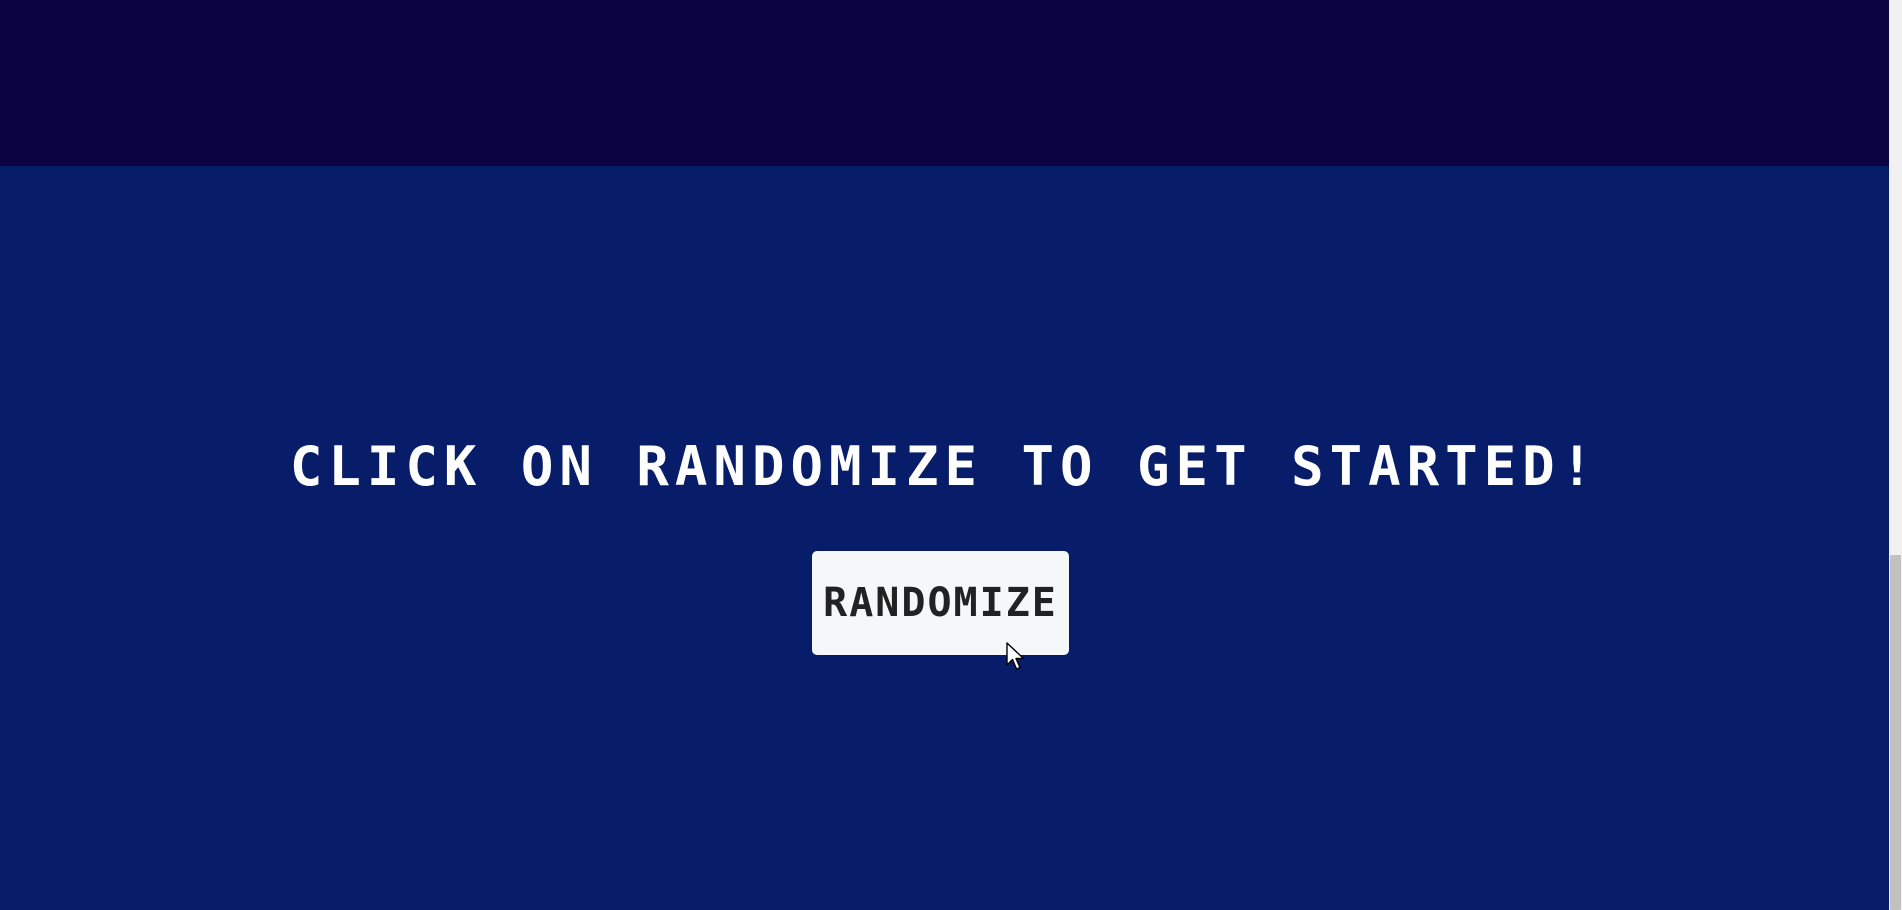  What do you see at coordinates (944, 466) in the screenshot?
I see `get-started-heading: CLICK ON RANDOMIZE TO GET STARTED!` at bounding box center [944, 466].